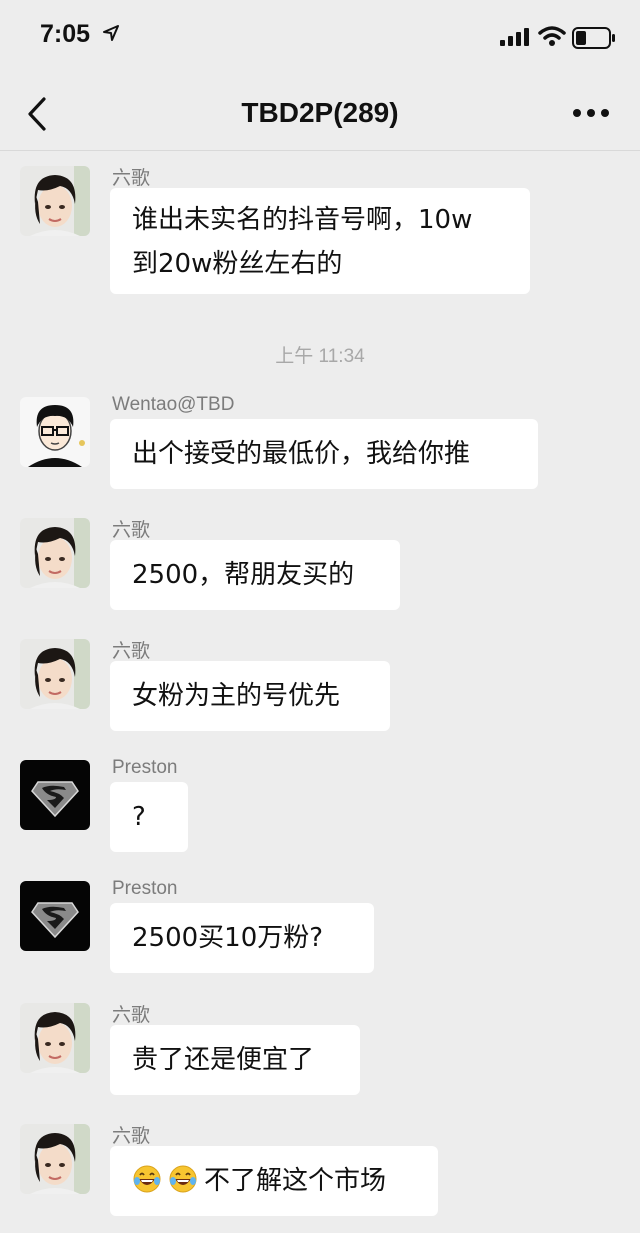 This screenshot has height=1233, width=640. Describe the element at coordinates (55, 432) in the screenshot. I see `cartoon-man-avatar` at that location.